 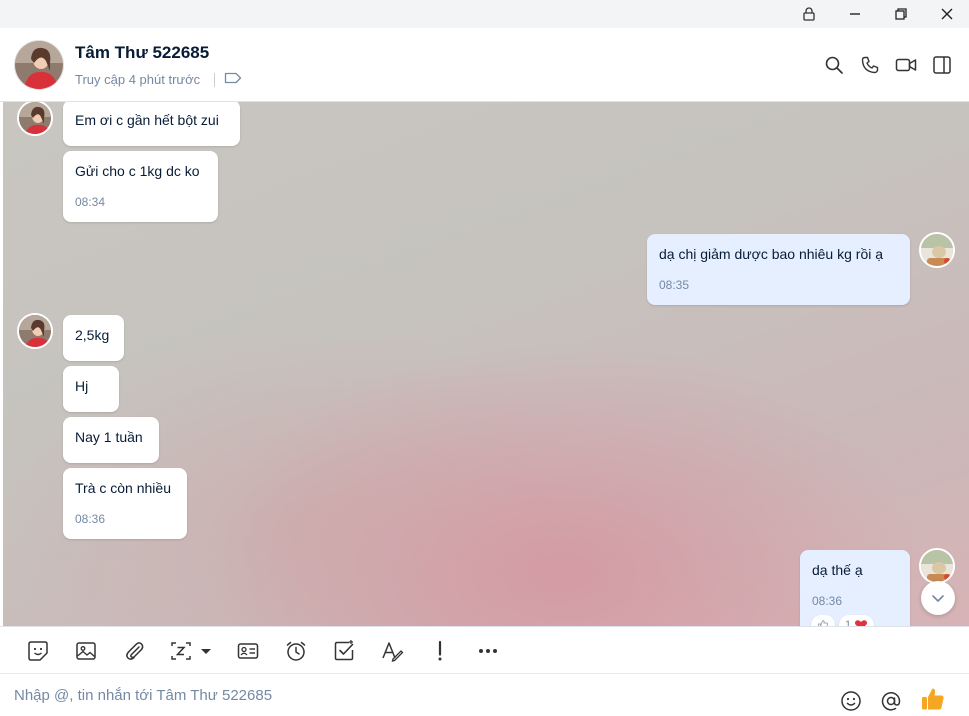 I want to click on restore-icon, so click(x=901, y=14).